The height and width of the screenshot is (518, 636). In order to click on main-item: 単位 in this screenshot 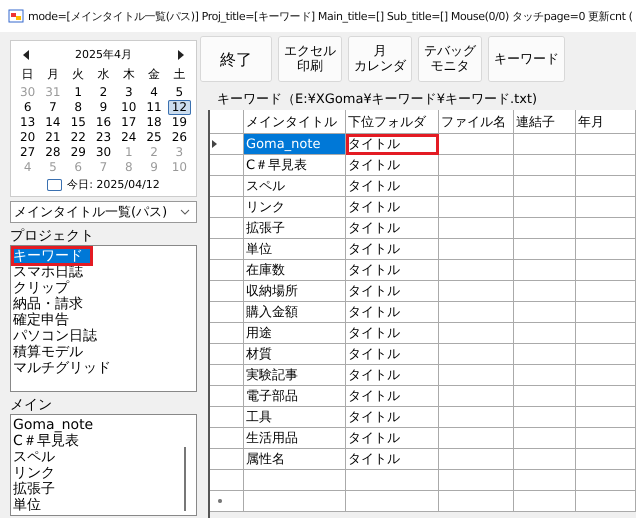, I will do `click(98, 505)`.